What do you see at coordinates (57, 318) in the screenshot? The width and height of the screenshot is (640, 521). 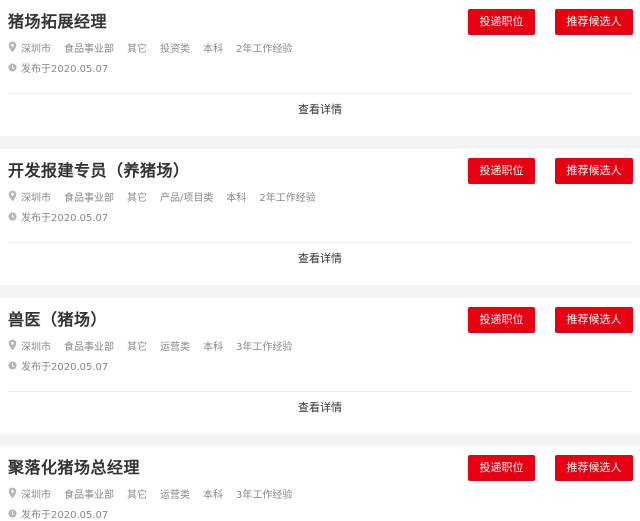 I see `job-title: 兽医（猪场）` at bounding box center [57, 318].